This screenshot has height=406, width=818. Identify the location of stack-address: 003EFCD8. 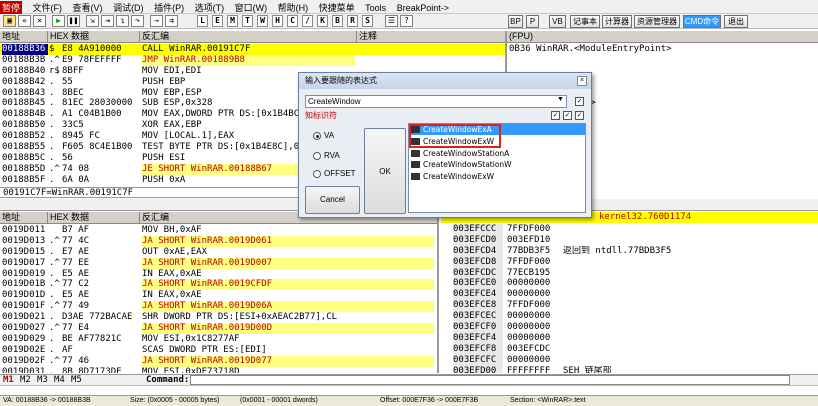
(478, 262).